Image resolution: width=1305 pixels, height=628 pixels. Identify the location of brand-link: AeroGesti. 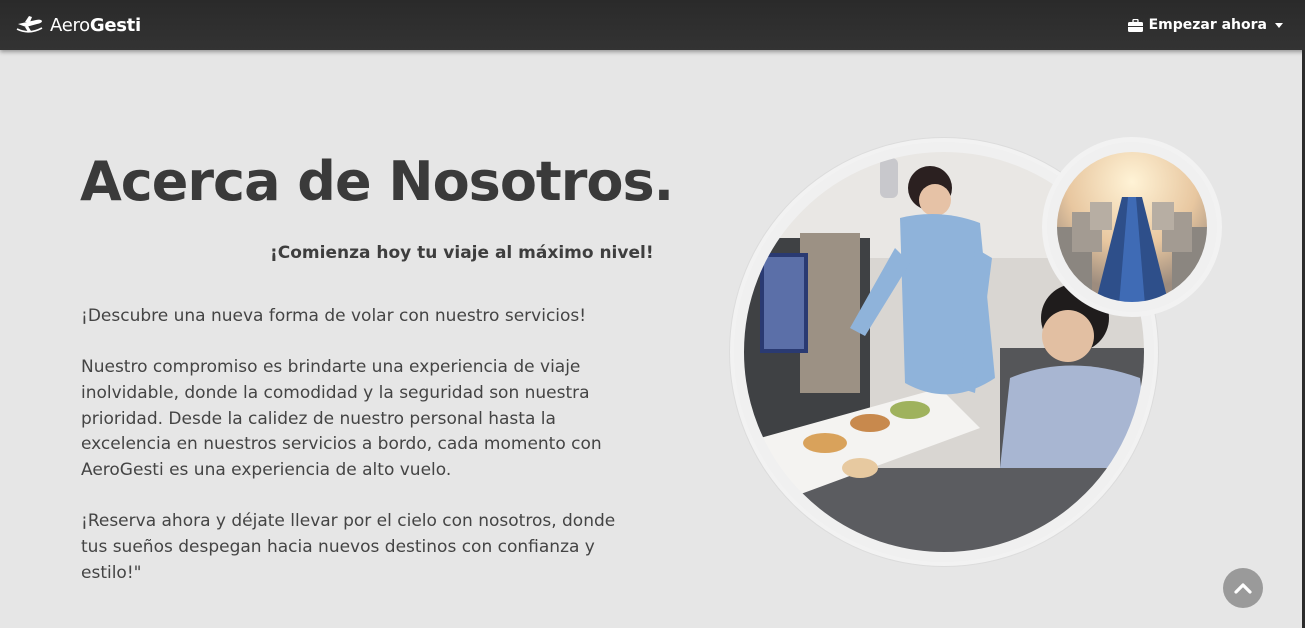
(78, 25).